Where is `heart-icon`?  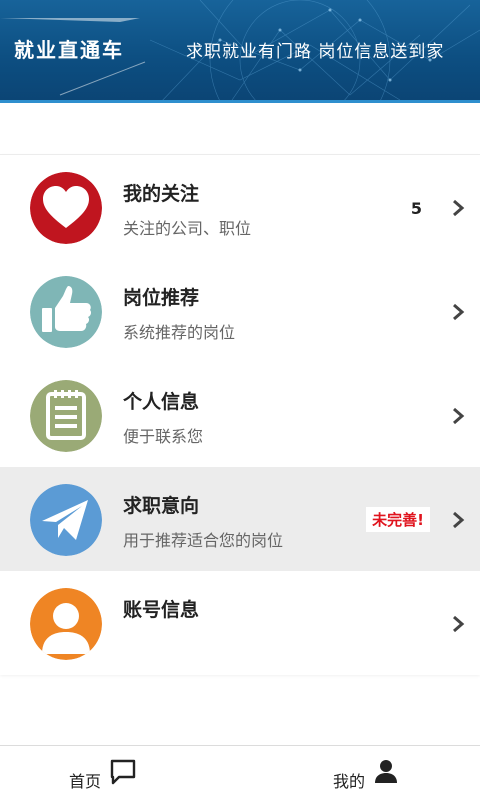 heart-icon is located at coordinates (66, 208).